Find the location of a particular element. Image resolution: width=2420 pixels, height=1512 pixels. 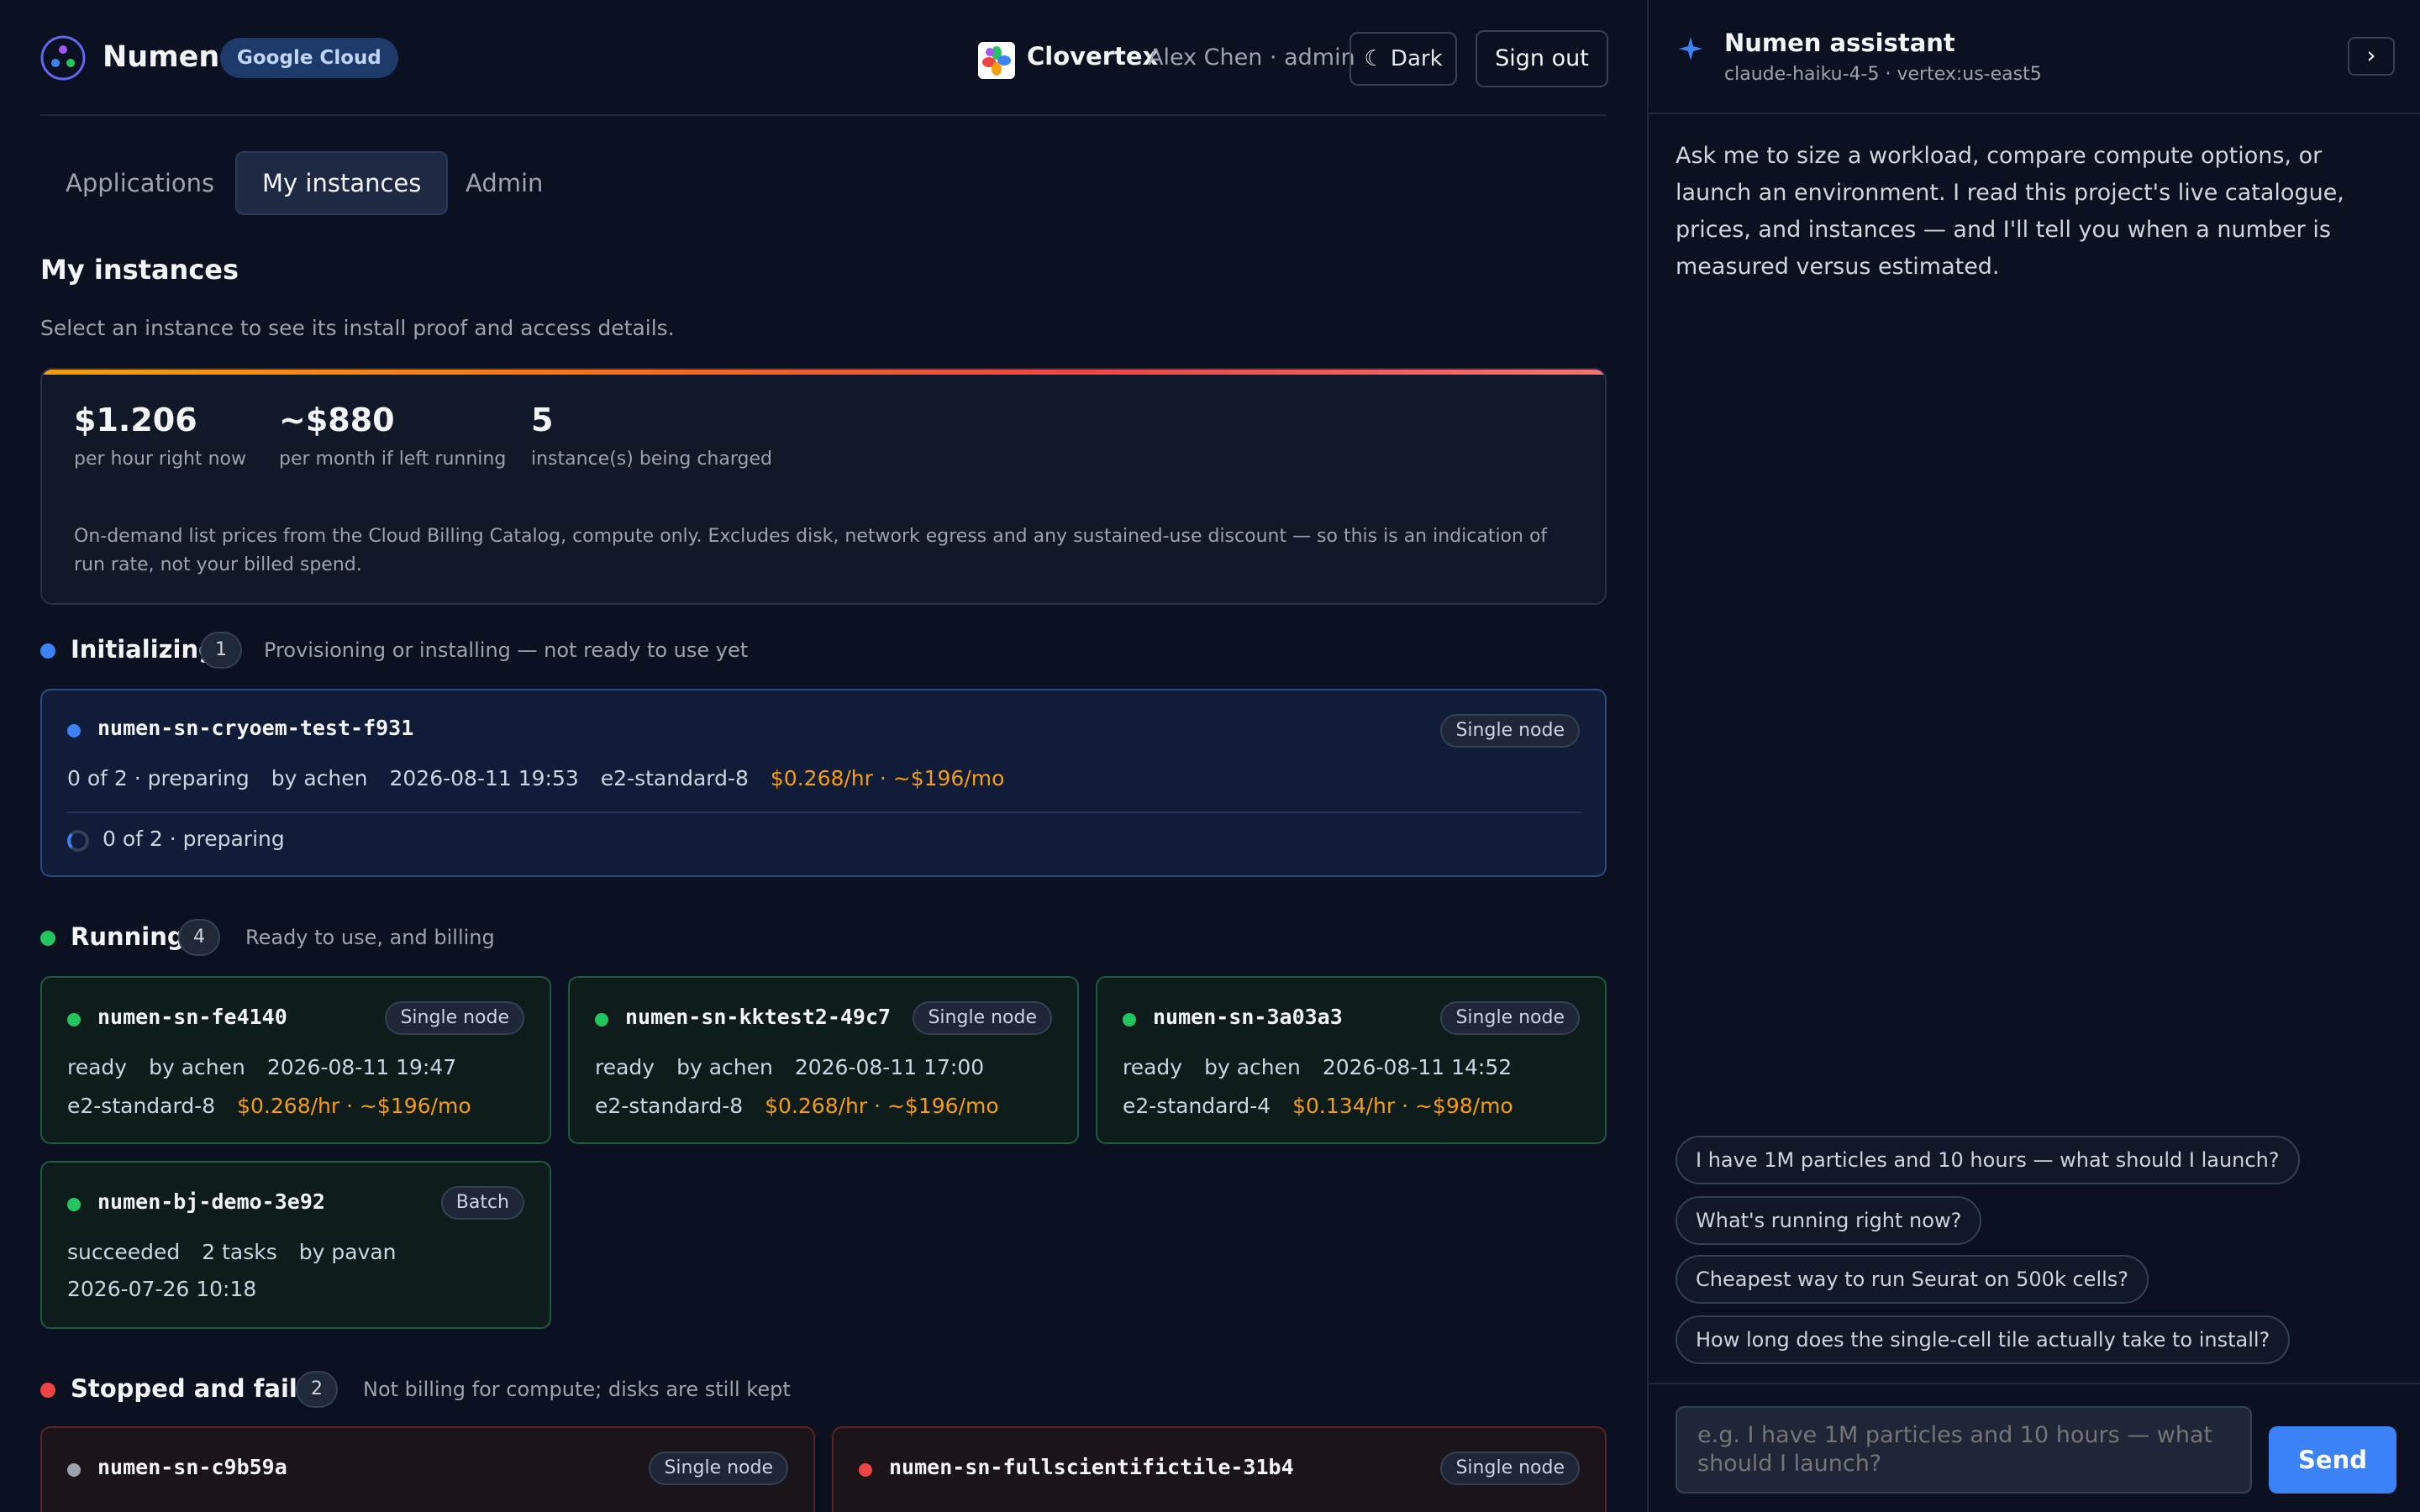

instance-meta: ready by achen 2026-08-11 19:47 is located at coordinates (261, 1067).